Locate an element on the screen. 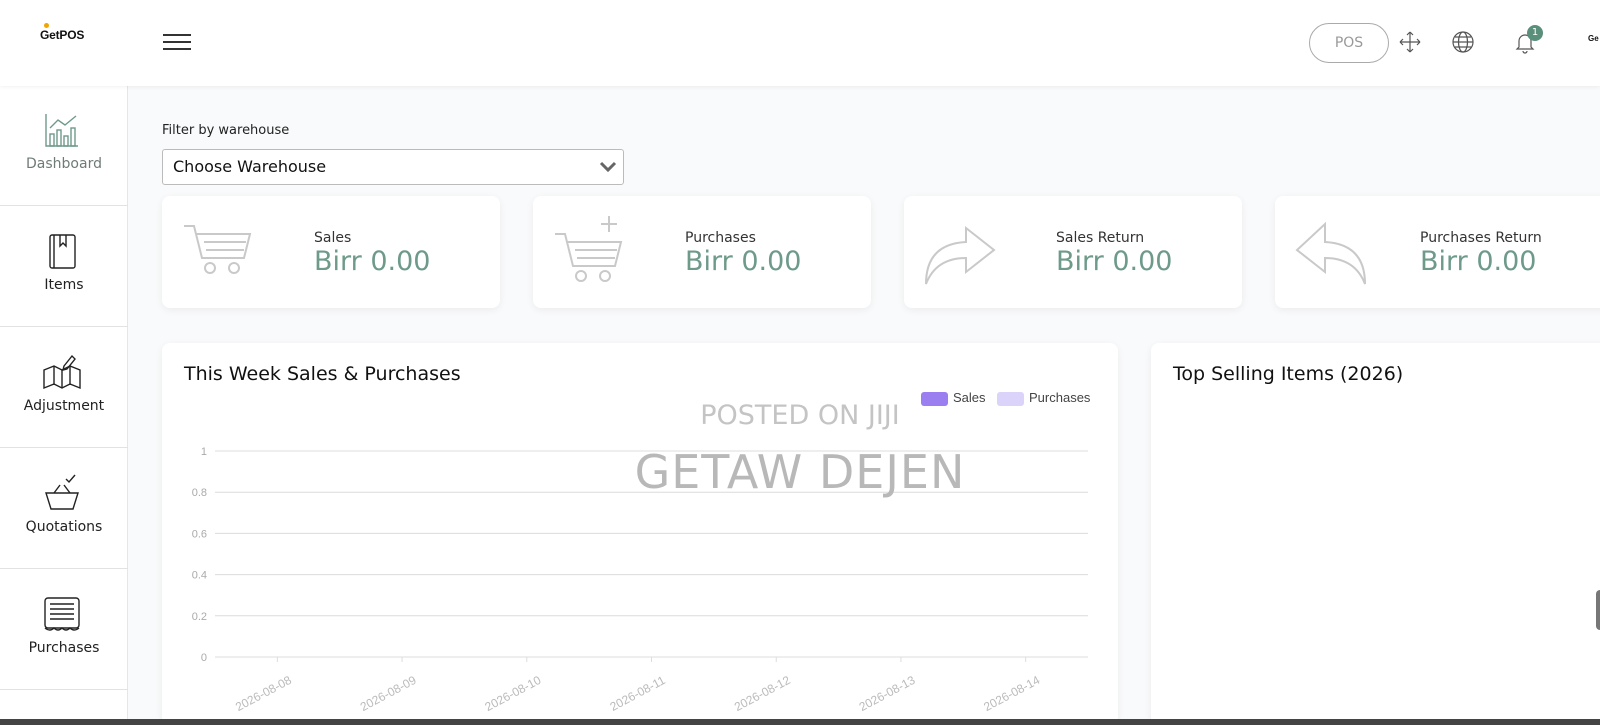 This screenshot has height=725, width=1600. y-tick-label: 0.2 is located at coordinates (199, 617).